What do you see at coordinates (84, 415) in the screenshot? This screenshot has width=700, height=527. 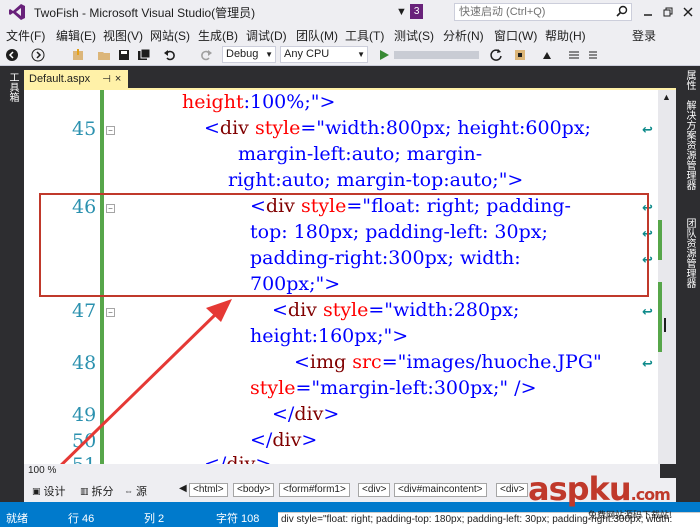 I see `line-number: 49` at bounding box center [84, 415].